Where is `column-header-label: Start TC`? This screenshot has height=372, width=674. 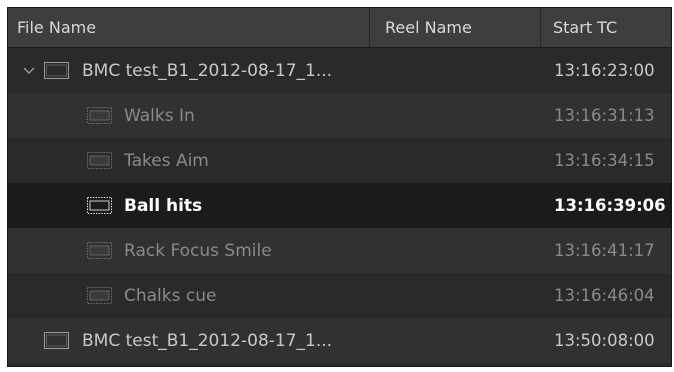
column-header-label: Start TC is located at coordinates (585, 27).